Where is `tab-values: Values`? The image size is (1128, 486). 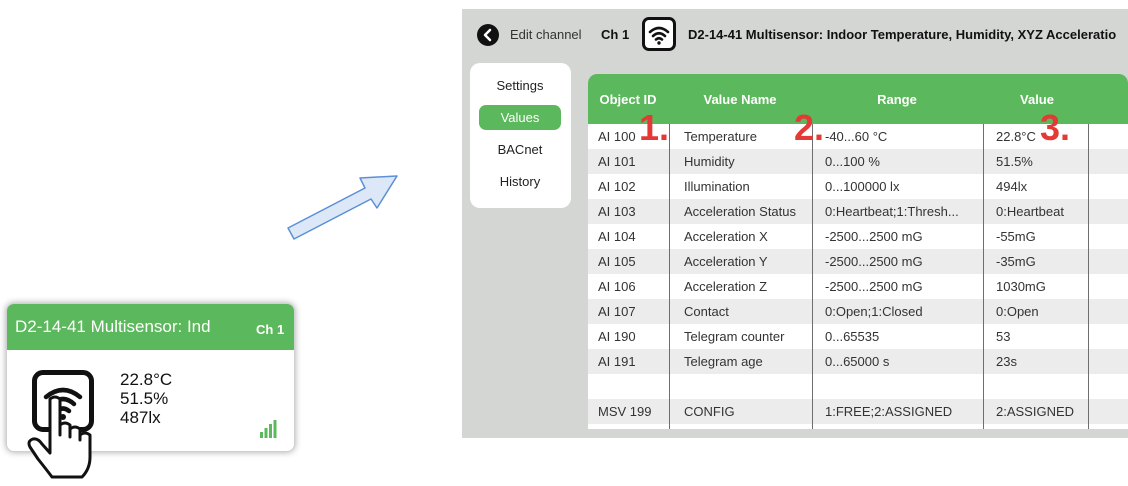 tab-values: Values is located at coordinates (520, 117).